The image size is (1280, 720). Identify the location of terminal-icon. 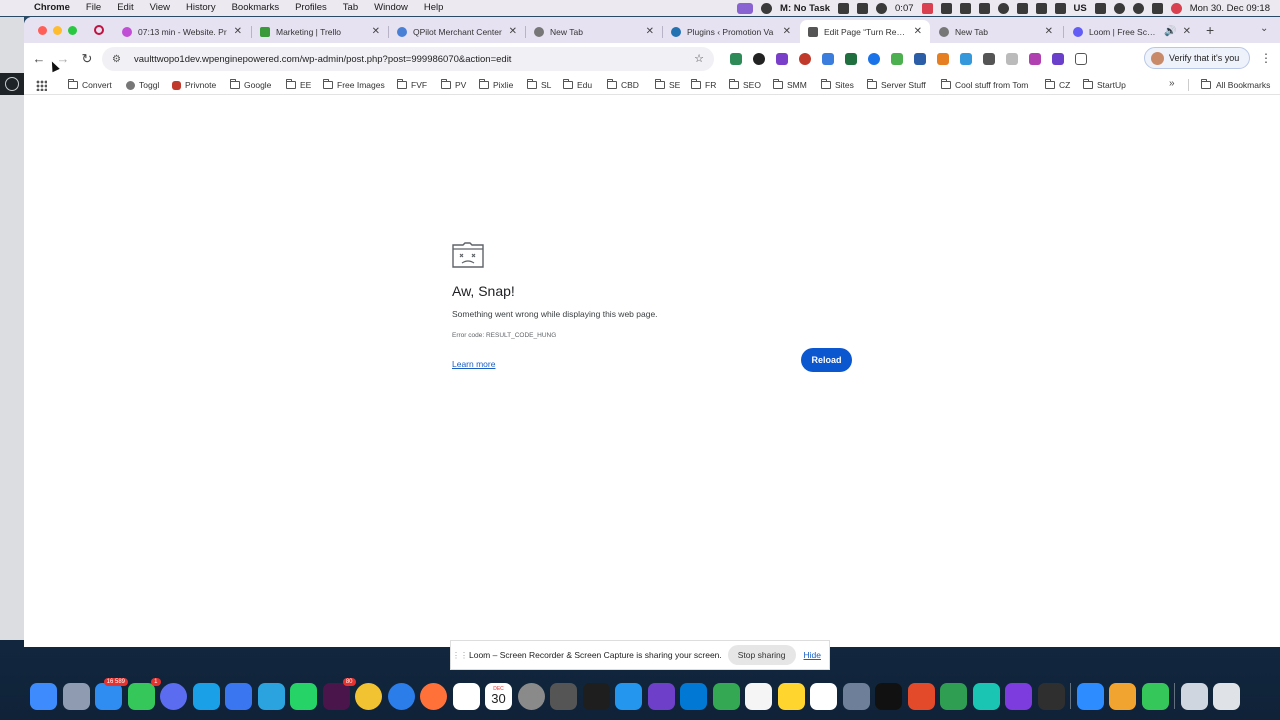
(888, 696).